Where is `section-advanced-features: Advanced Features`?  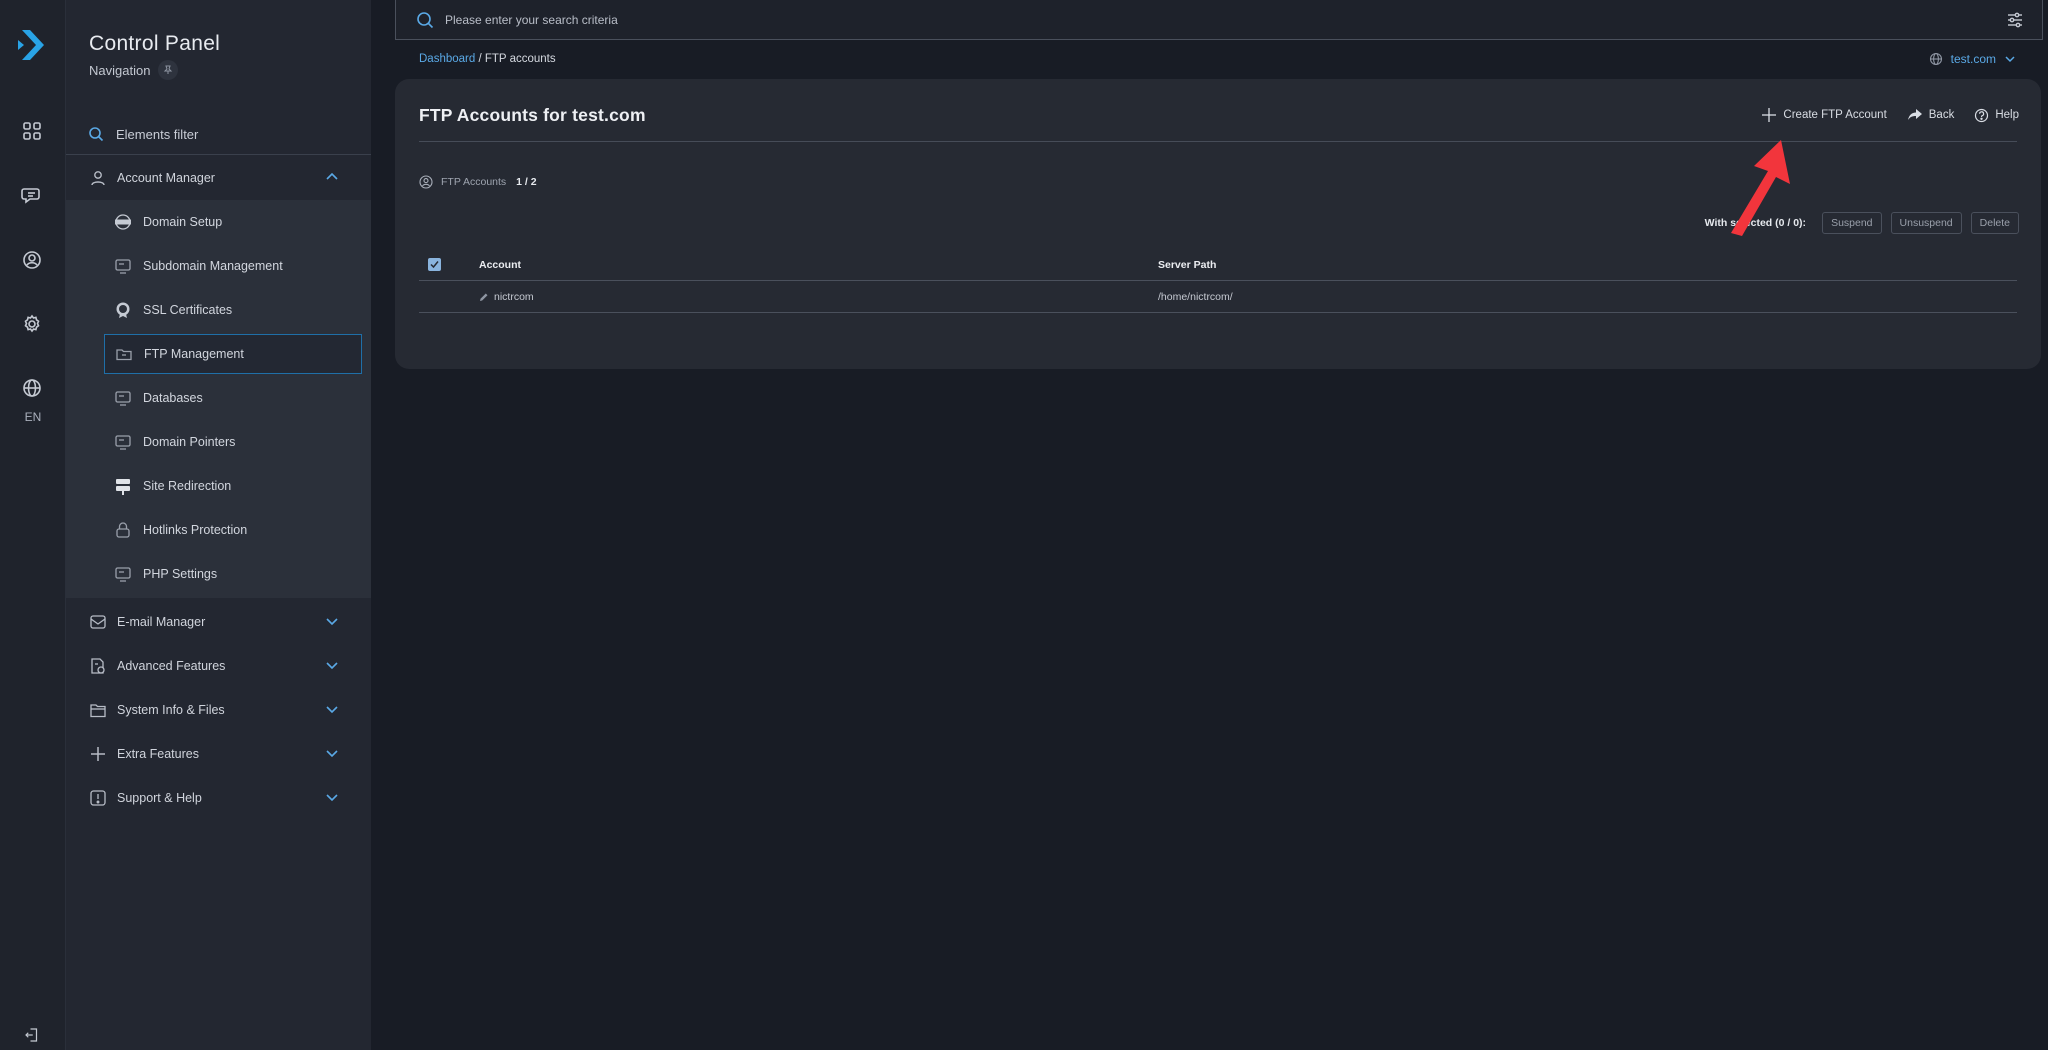
section-advanced-features: Advanced Features is located at coordinates (218, 666).